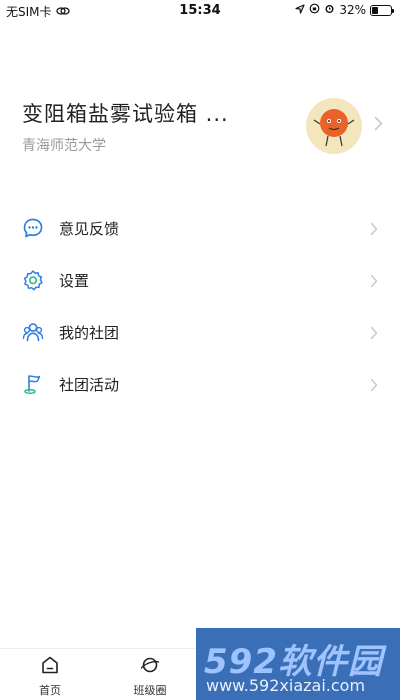 The height and width of the screenshot is (700, 400). I want to click on watermark-overlay: 592软件园 www.592xiazai.com, so click(298, 664).